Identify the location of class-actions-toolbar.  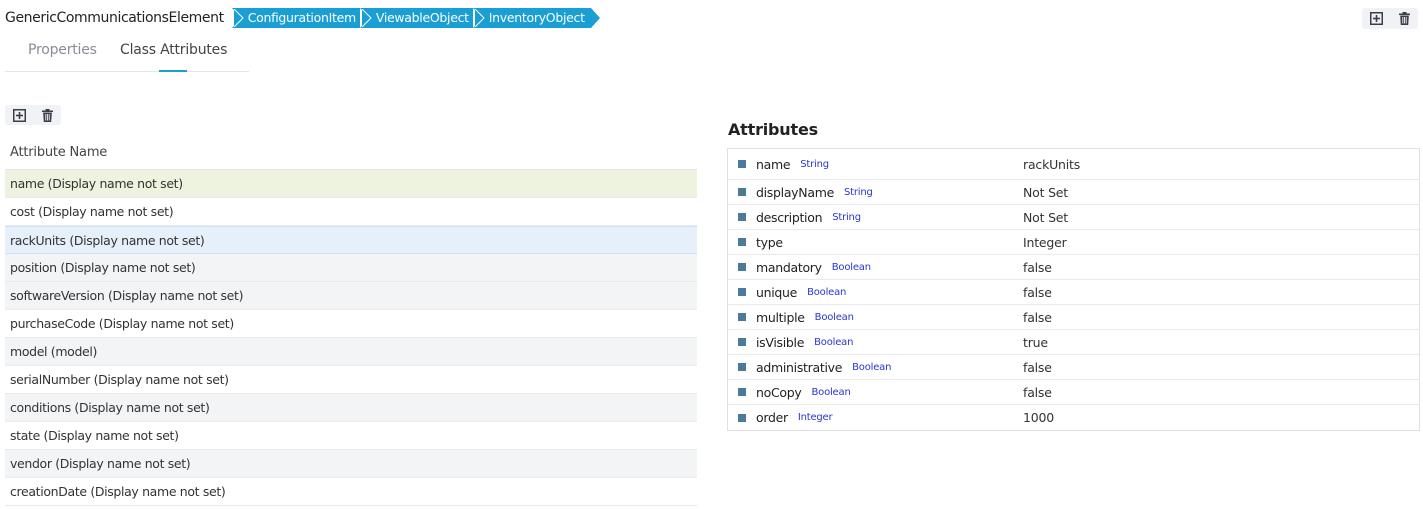
(1390, 18).